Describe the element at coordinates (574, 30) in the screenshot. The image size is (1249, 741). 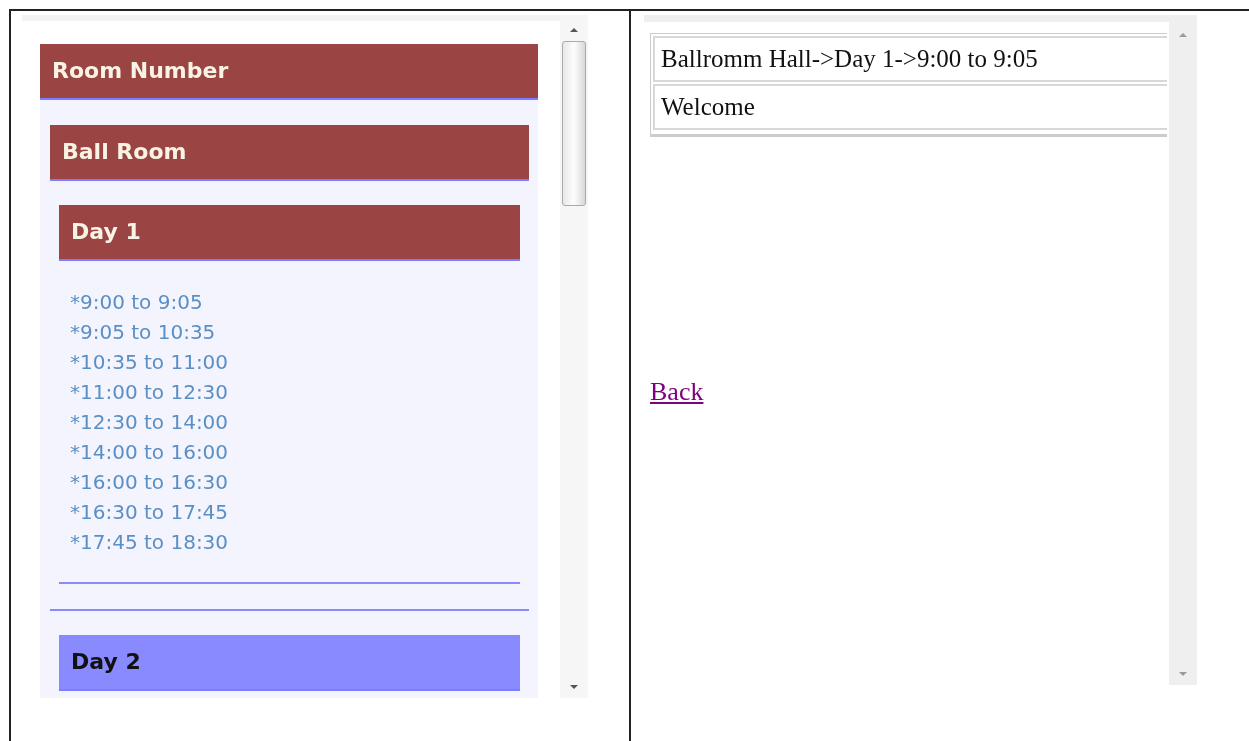
I see `scroll-up-icon` at that location.